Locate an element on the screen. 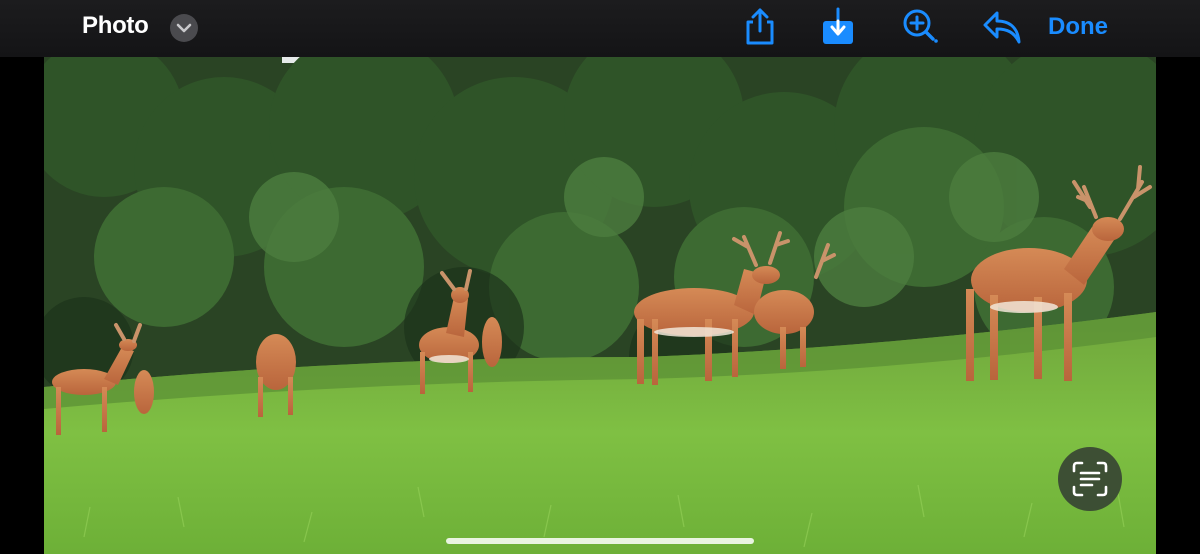 The height and width of the screenshot is (554, 1200). zoom-in-icon is located at coordinates (920, 27).